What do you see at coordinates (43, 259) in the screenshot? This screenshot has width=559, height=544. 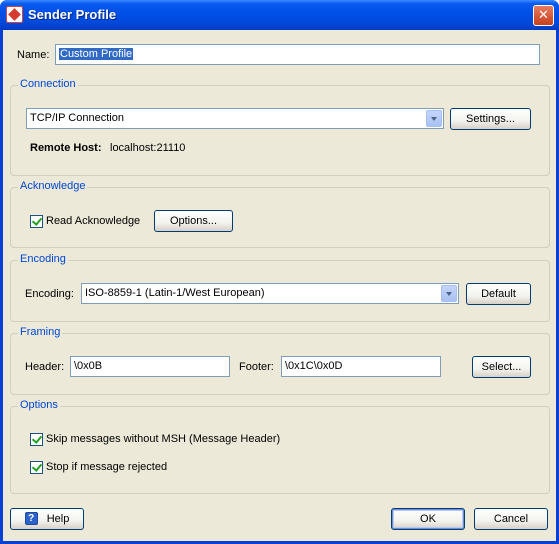 I see `encoding-group-title: Encoding` at bounding box center [43, 259].